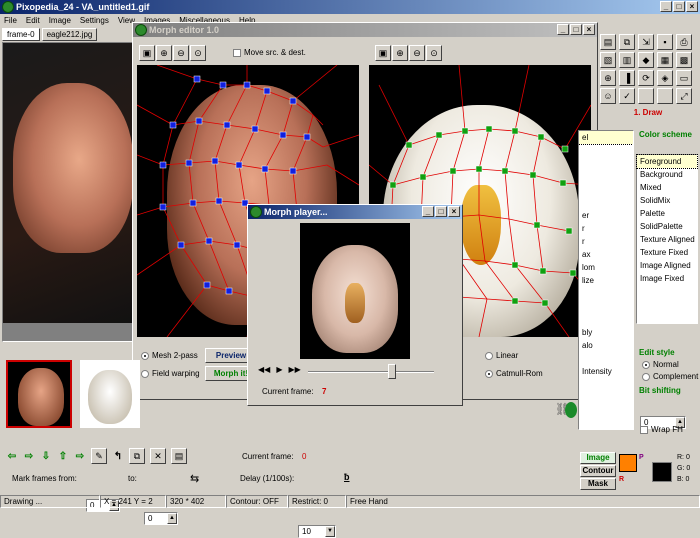 The width and height of the screenshot is (700, 538). I want to click on list-item: el, so click(606, 138).